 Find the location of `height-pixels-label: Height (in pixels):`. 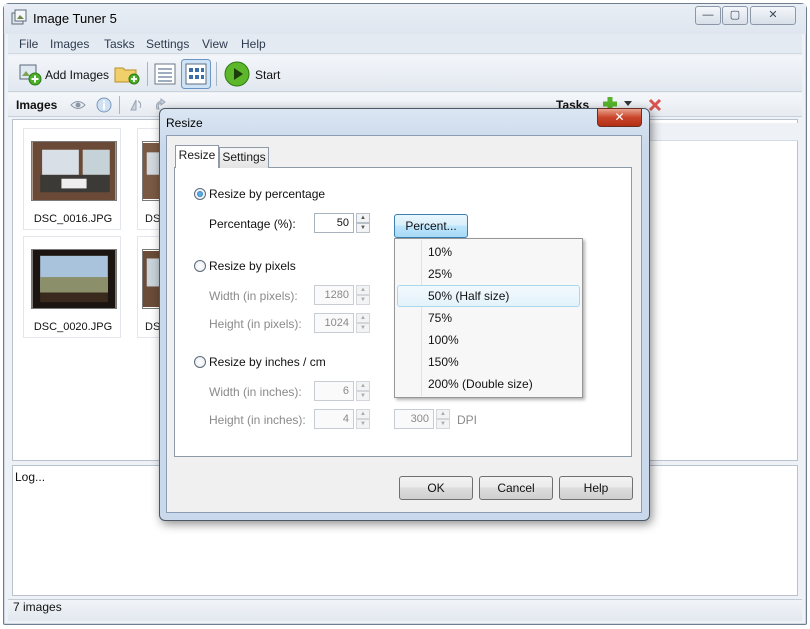

height-pixels-label: Height (in pixels): is located at coordinates (255, 324).